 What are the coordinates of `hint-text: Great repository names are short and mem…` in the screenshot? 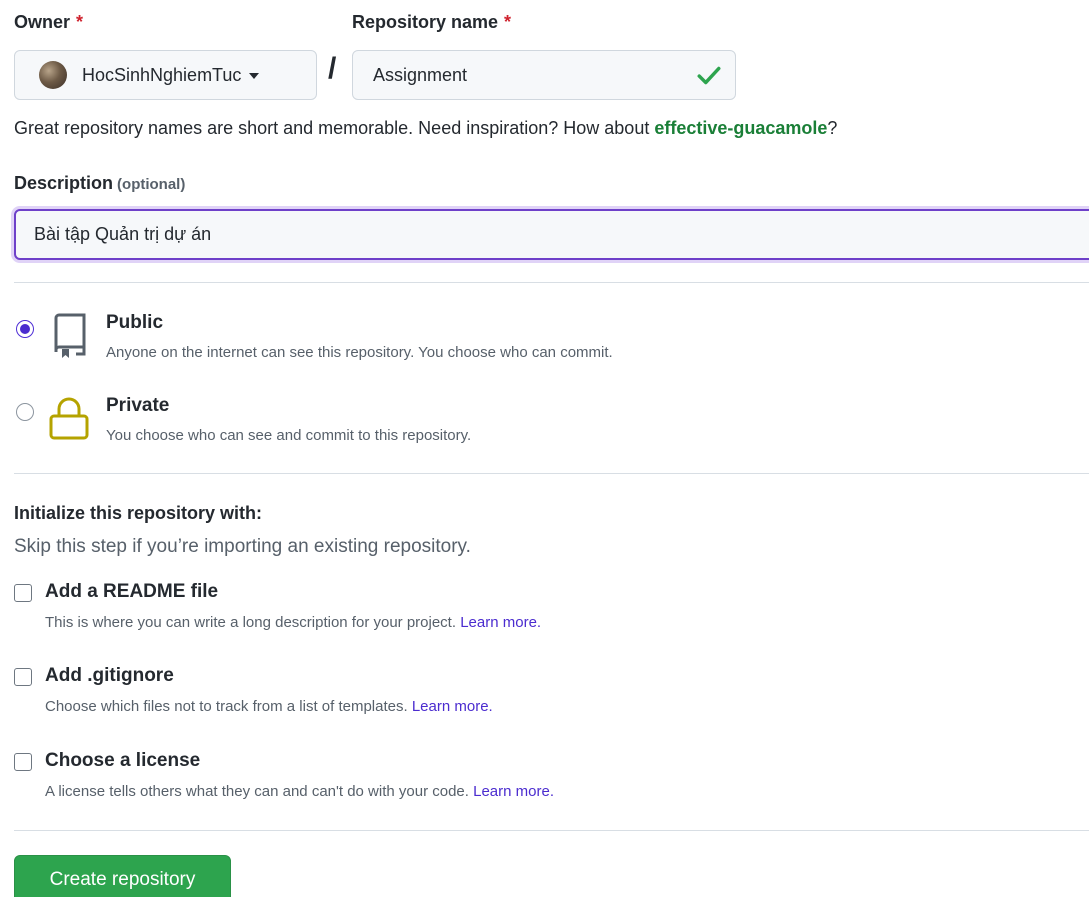 It's located at (334, 128).